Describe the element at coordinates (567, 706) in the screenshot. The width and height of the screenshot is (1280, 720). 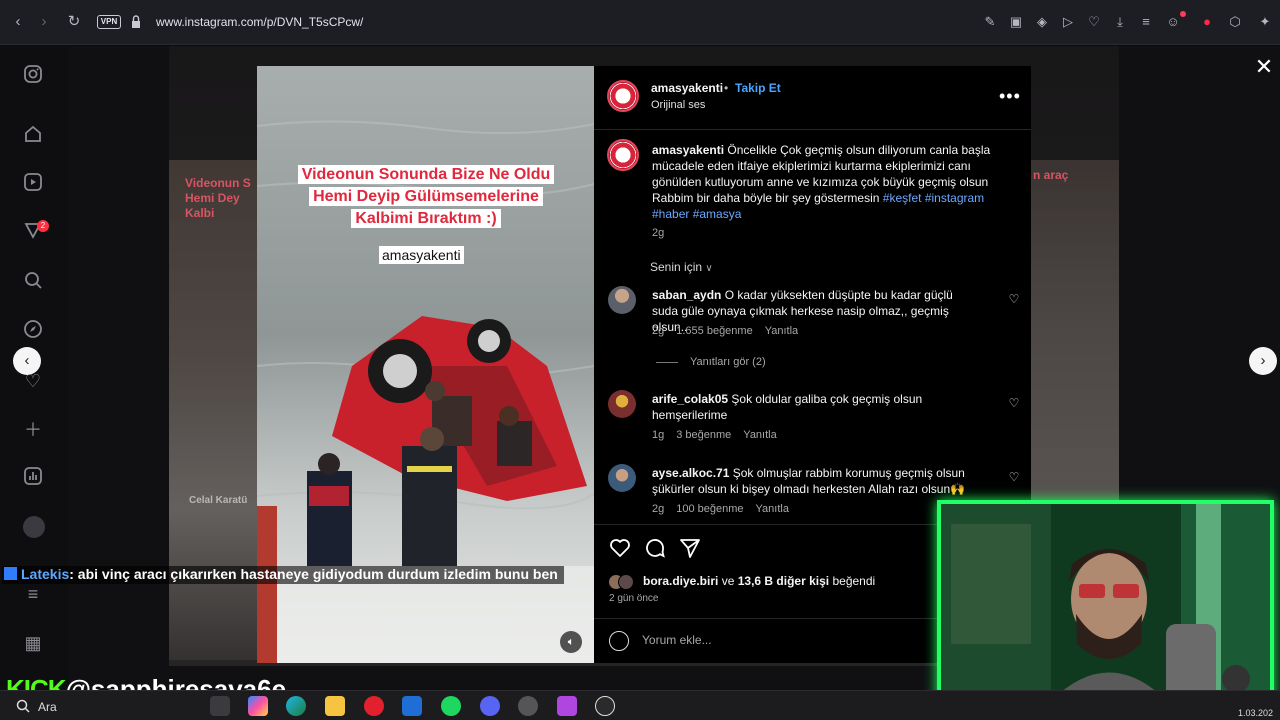
I see `app-purple-icon` at that location.